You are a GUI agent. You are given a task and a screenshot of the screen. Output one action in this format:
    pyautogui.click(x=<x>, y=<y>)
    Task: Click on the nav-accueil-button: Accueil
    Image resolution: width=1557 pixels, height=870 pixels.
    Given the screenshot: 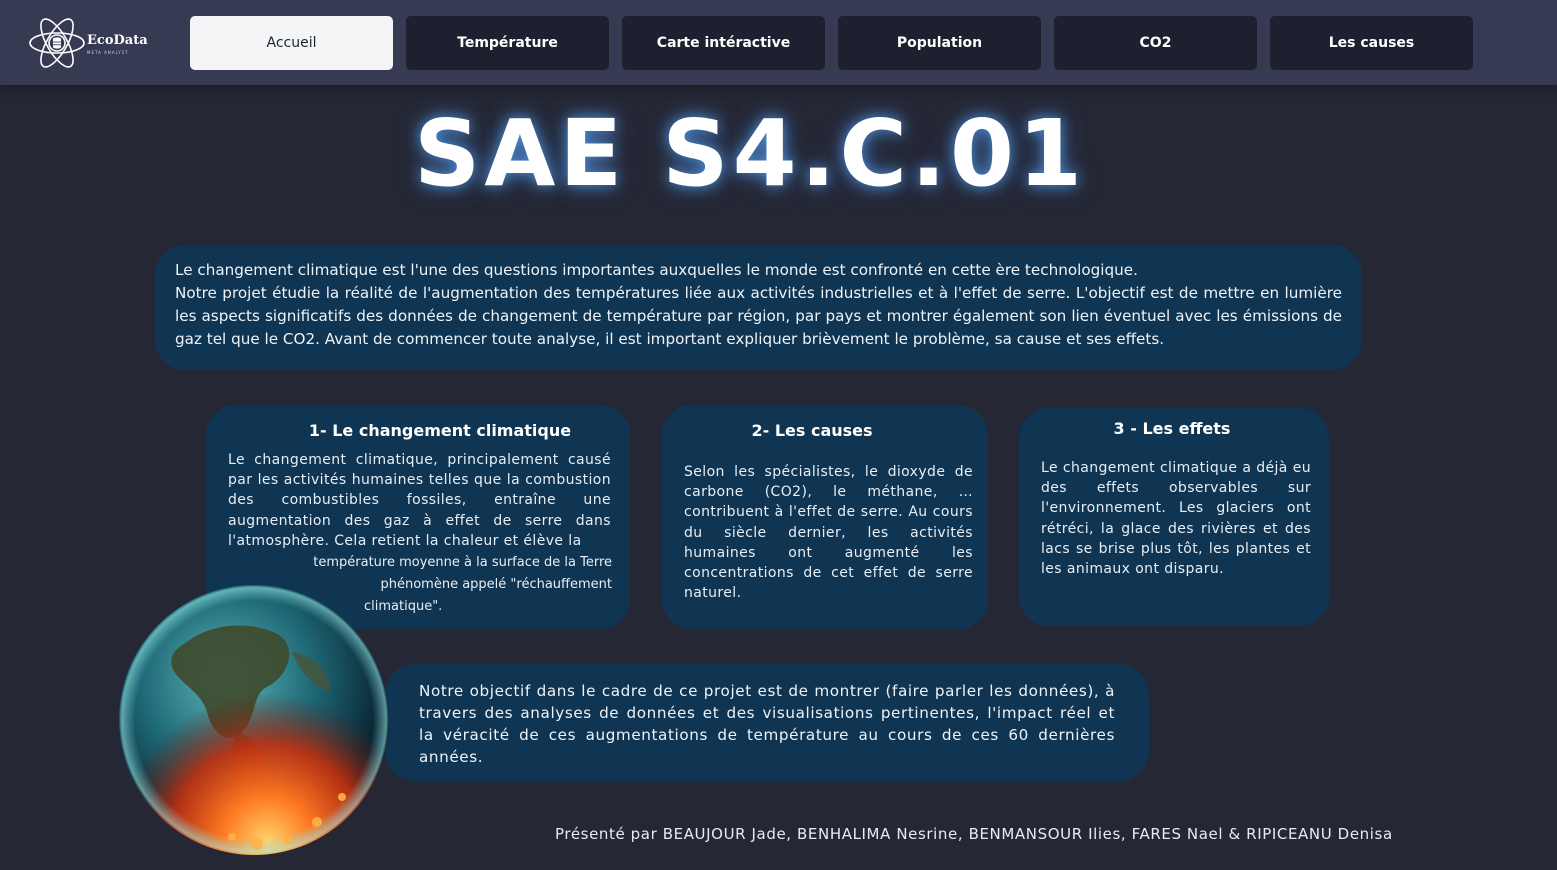 What is the action you would take?
    pyautogui.click(x=291, y=43)
    